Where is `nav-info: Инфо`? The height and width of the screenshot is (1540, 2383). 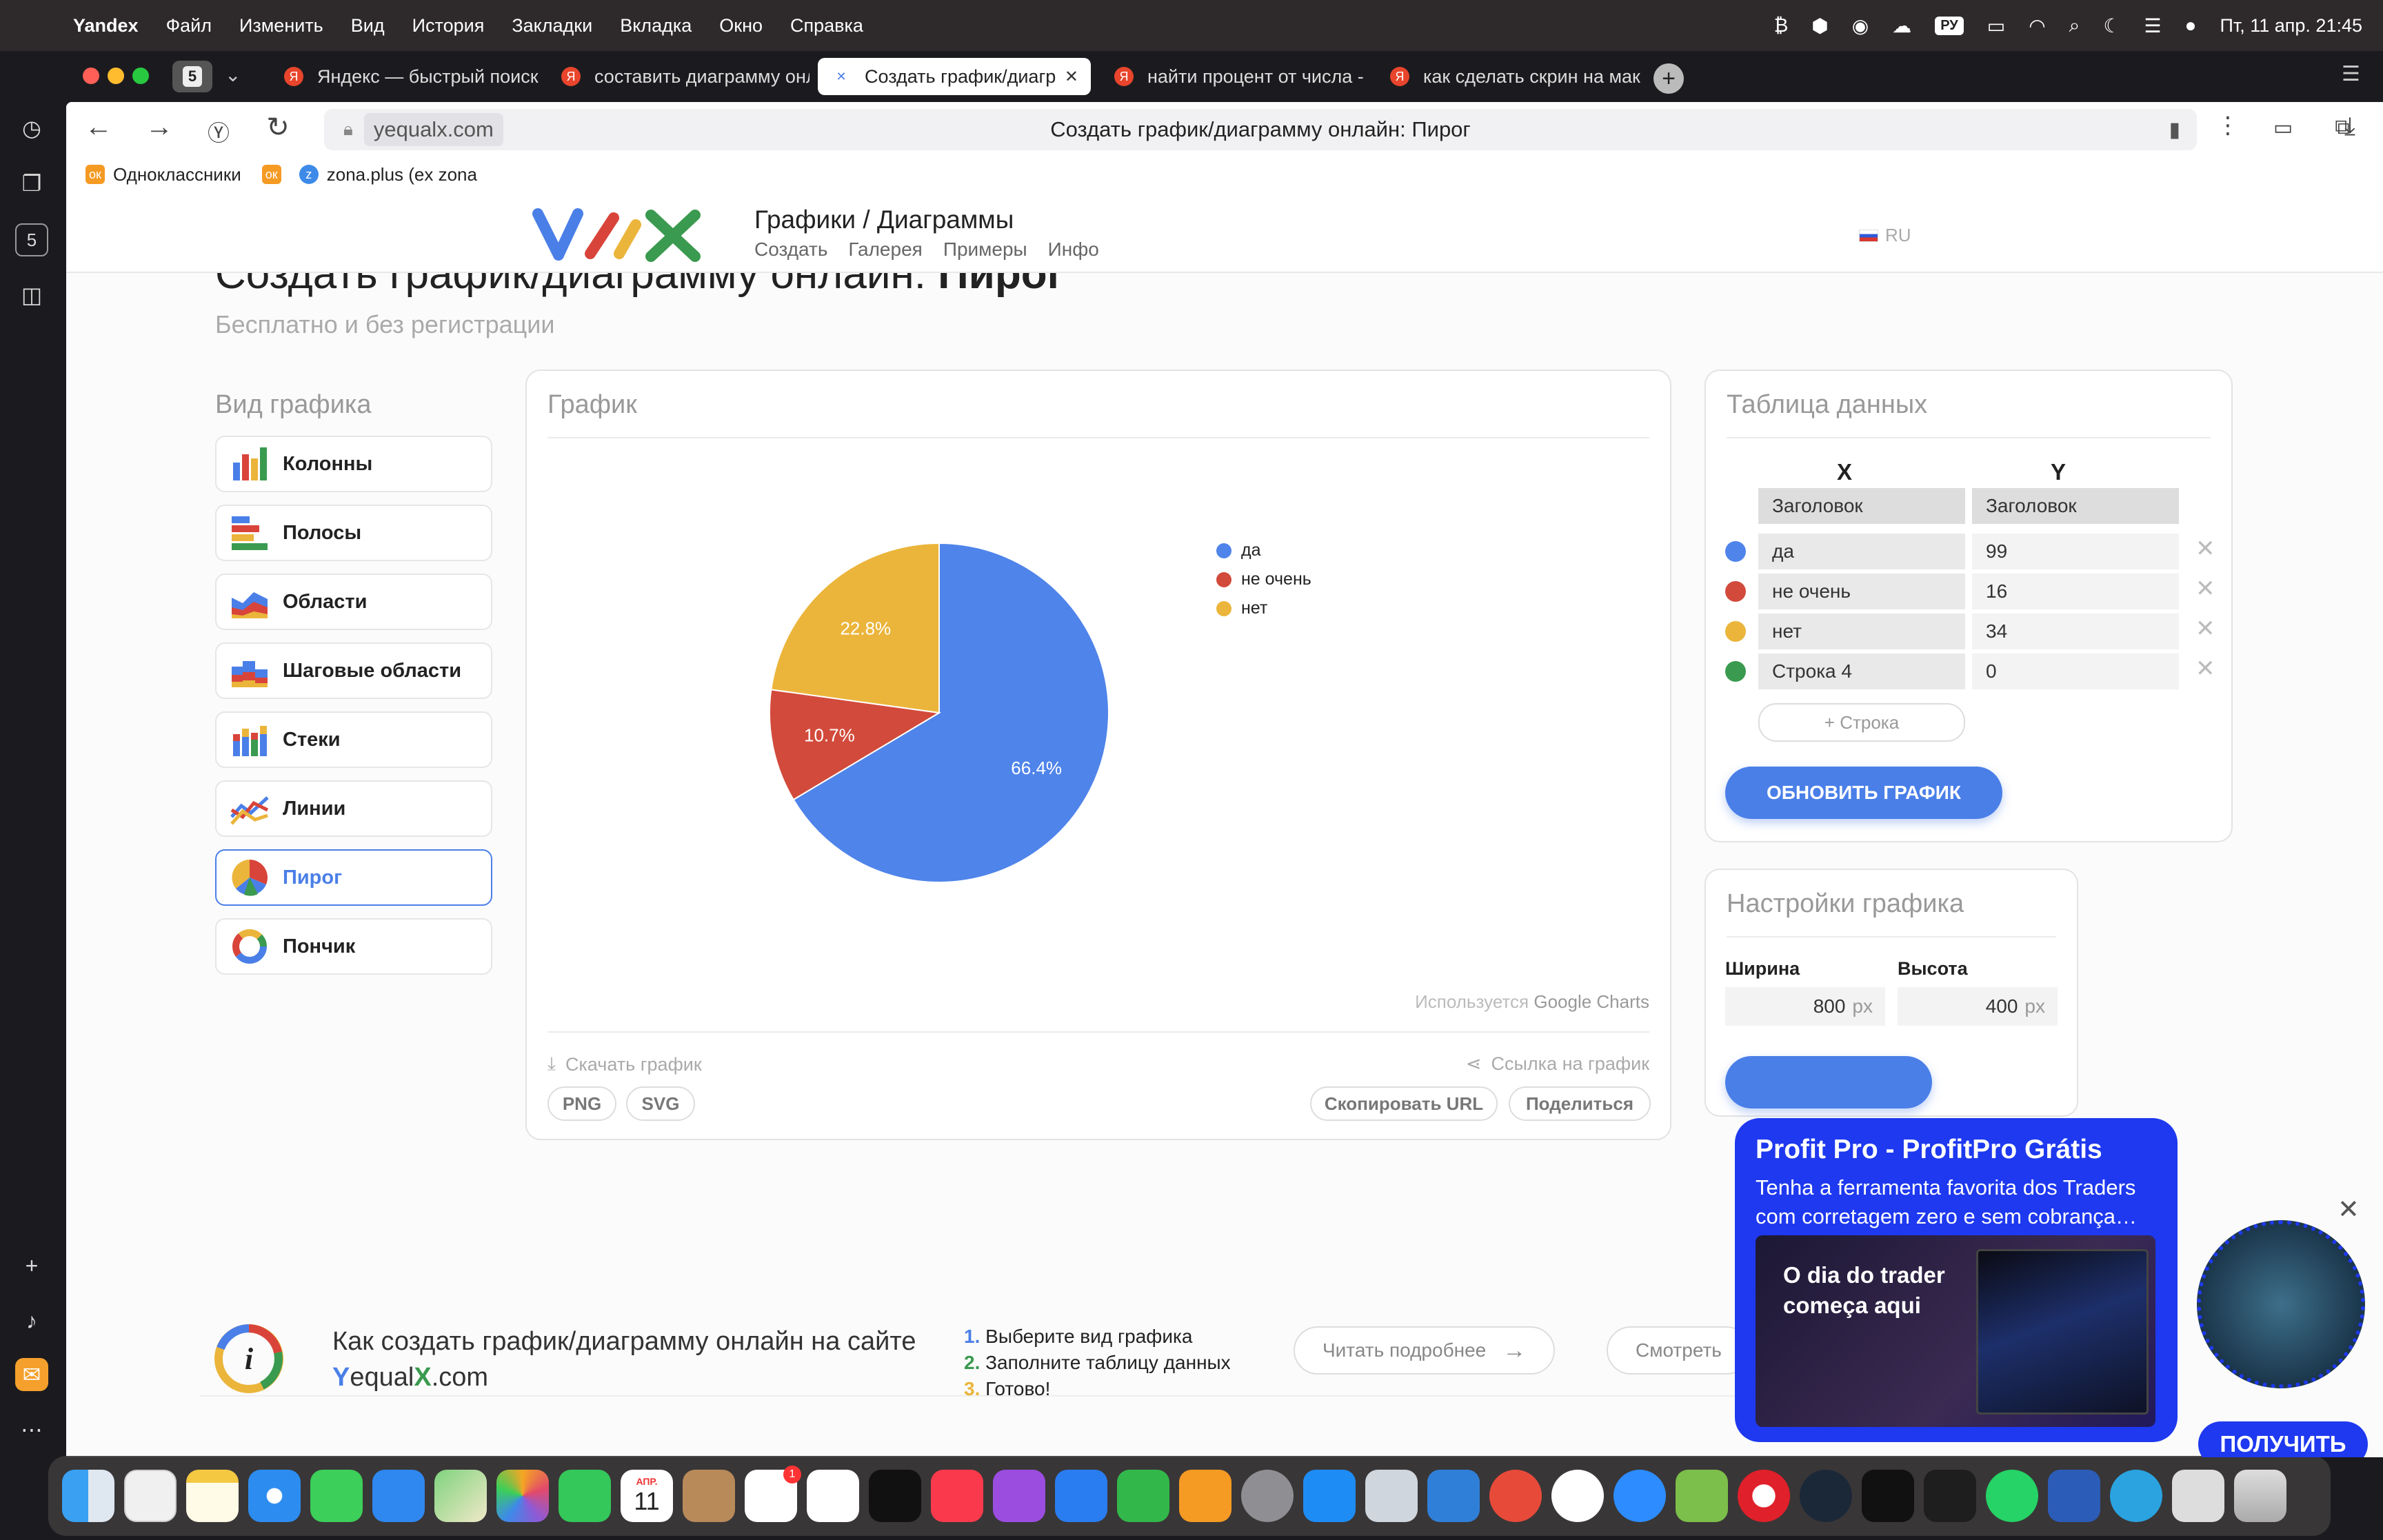
nav-info: Инфо is located at coordinates (1073, 250).